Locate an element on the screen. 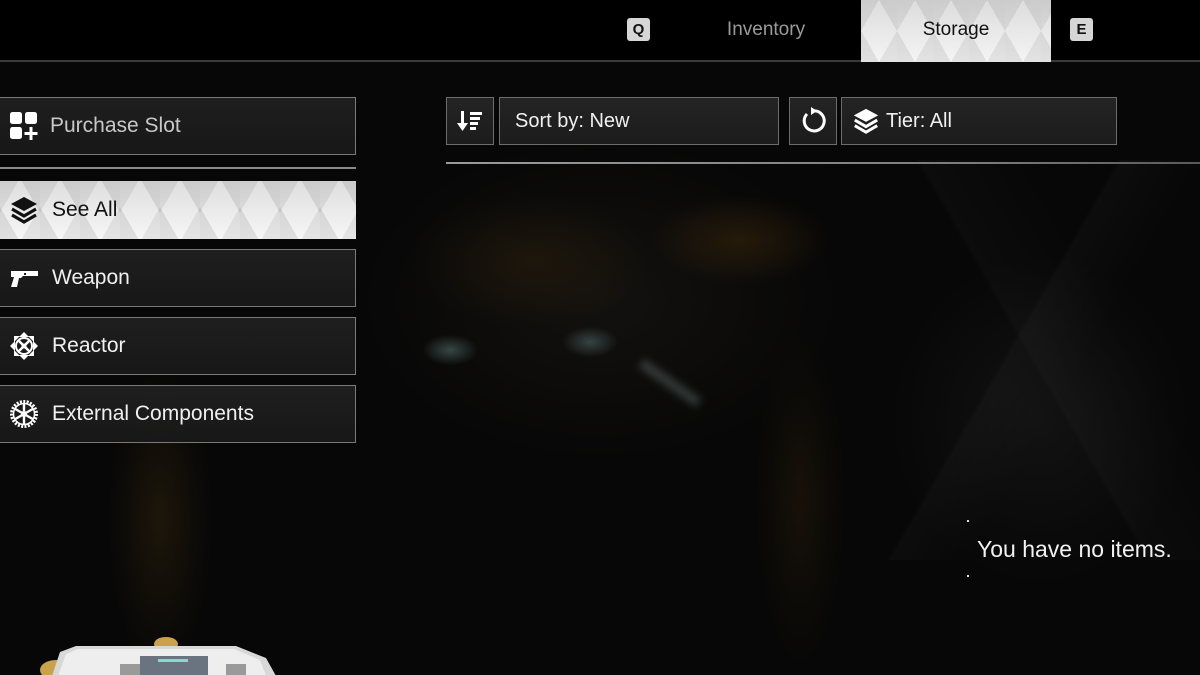 This screenshot has height=675, width=1200. tier-filter-label: Tier: All is located at coordinates (919, 120).